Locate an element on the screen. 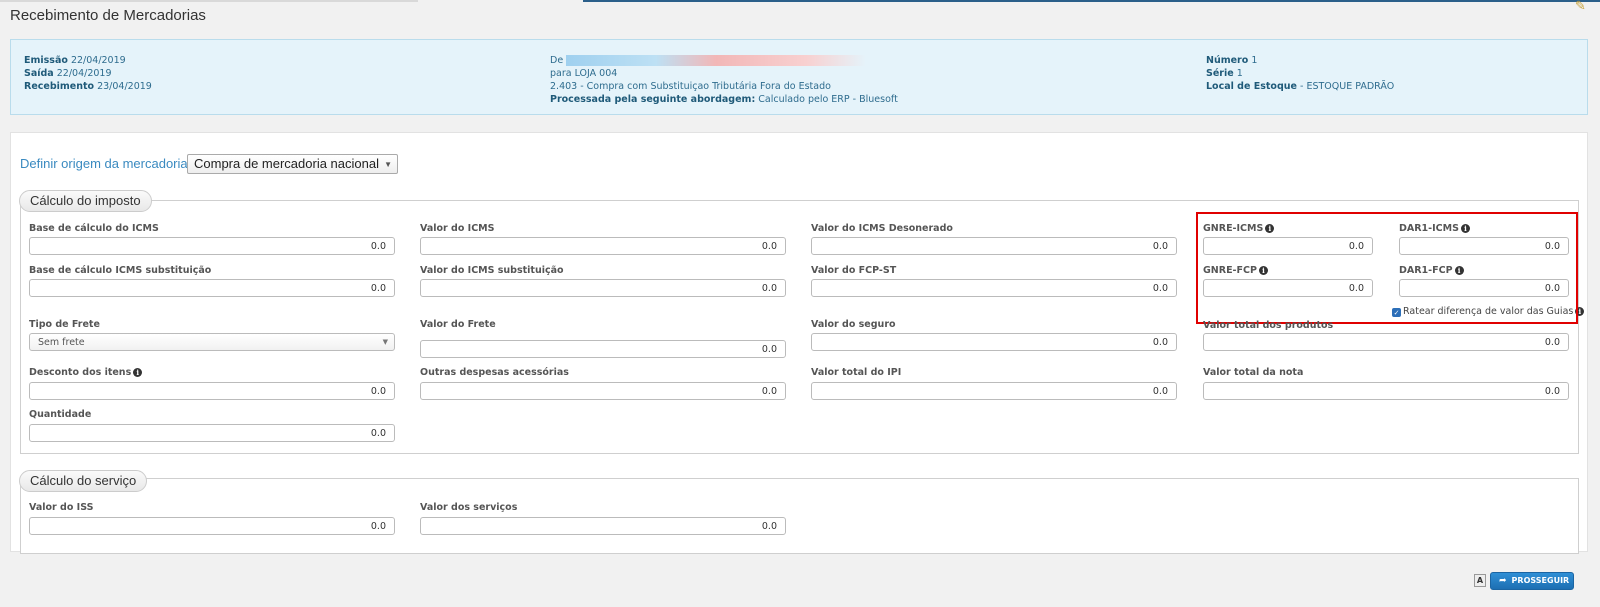  valor-servicos-label: Valor dos serviços is located at coordinates (469, 507).